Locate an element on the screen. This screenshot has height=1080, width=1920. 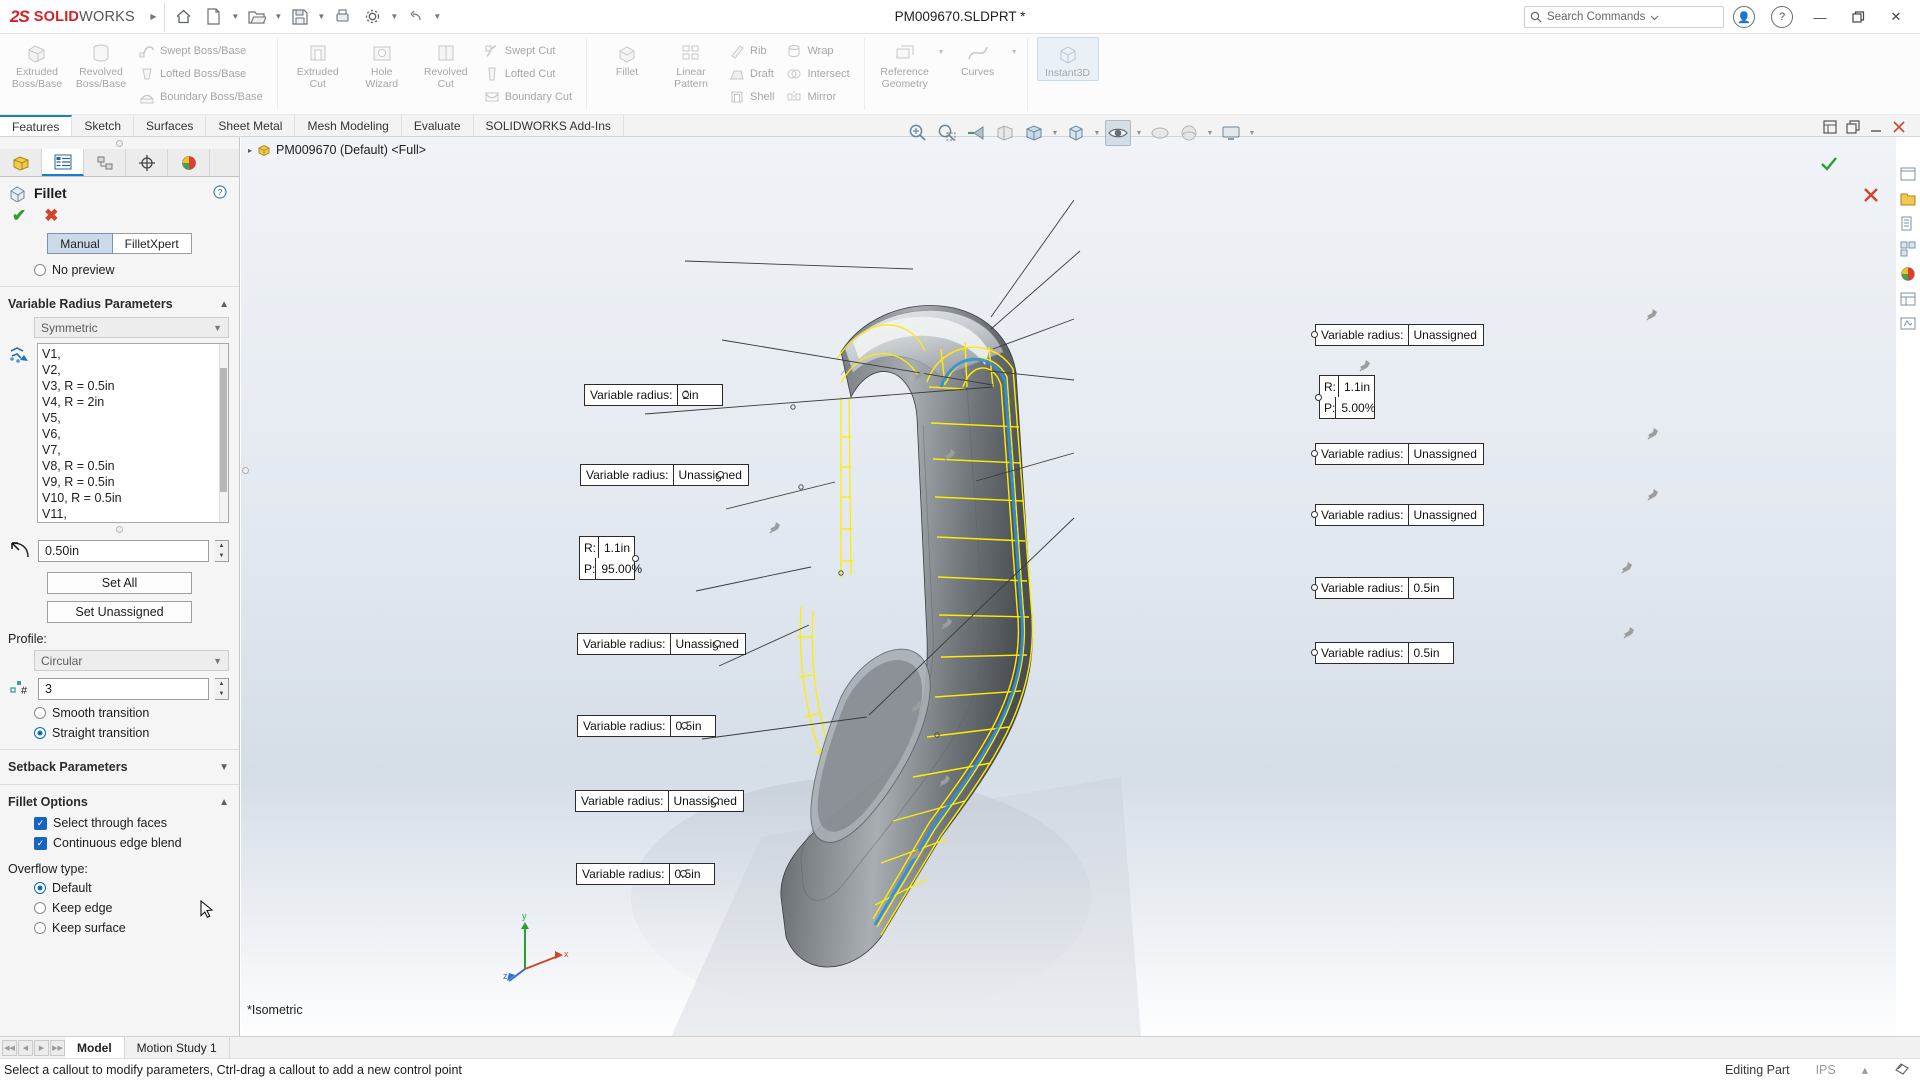
select-through-faces-checkbox: ✓ is located at coordinates (40, 823).